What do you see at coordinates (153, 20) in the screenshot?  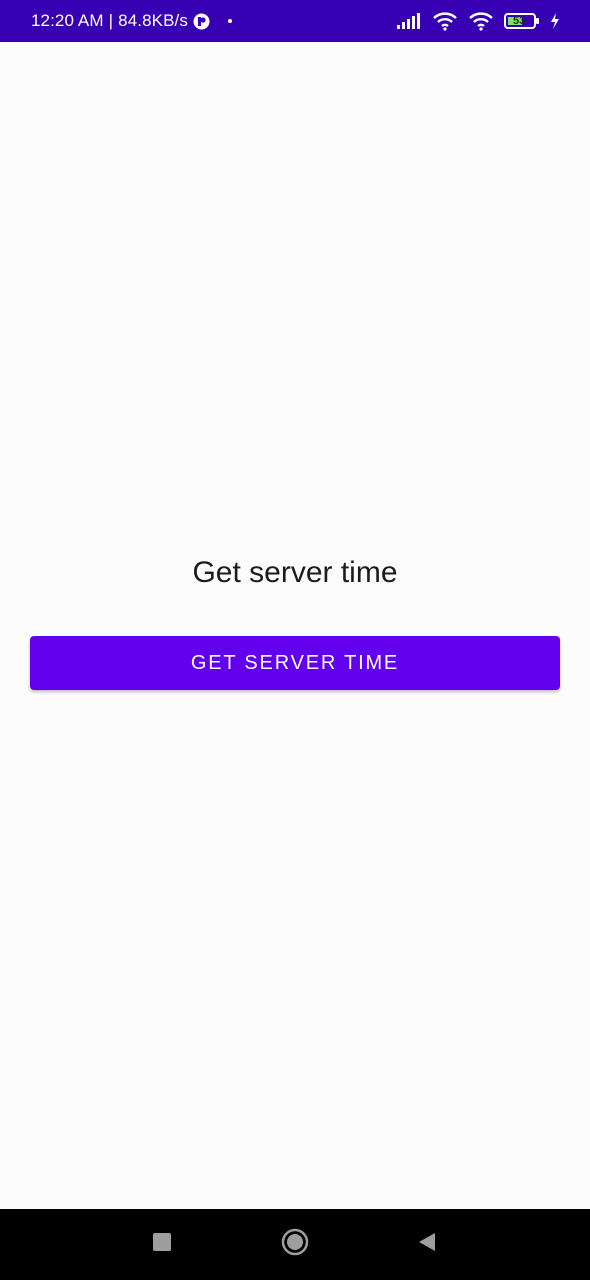 I see `network-speed: 84.8KB/s` at bounding box center [153, 20].